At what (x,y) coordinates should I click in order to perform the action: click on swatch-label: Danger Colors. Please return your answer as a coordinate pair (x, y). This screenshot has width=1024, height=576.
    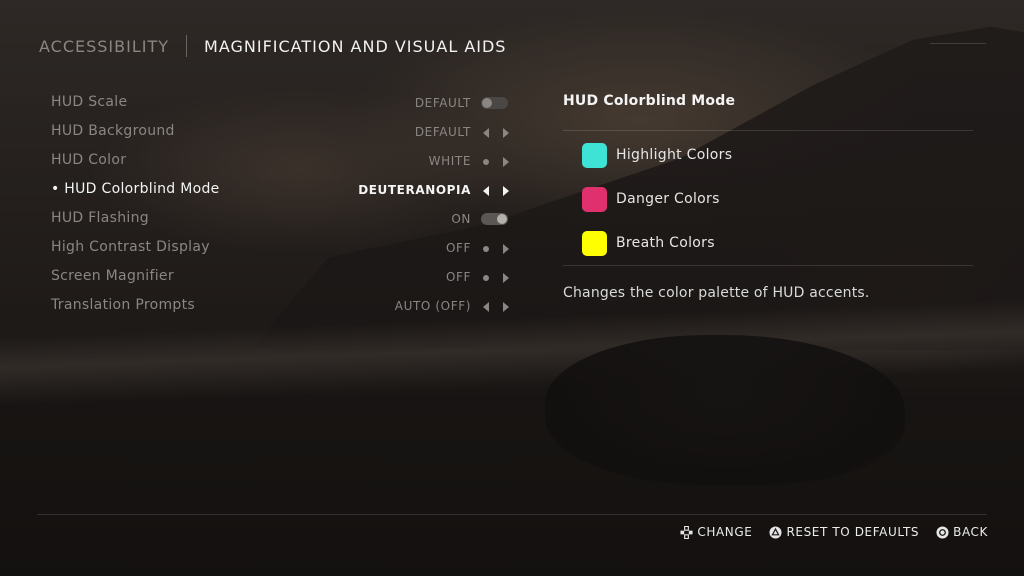
    Looking at the image, I should click on (668, 199).